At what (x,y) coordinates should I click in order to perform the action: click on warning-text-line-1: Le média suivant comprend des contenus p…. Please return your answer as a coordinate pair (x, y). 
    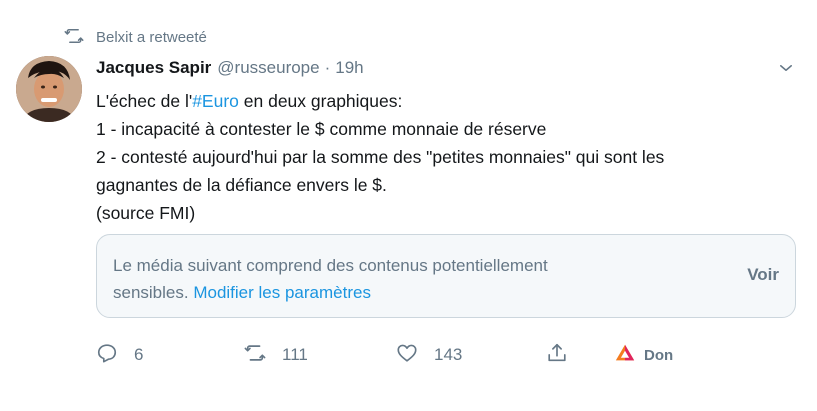
    Looking at the image, I should click on (330, 265).